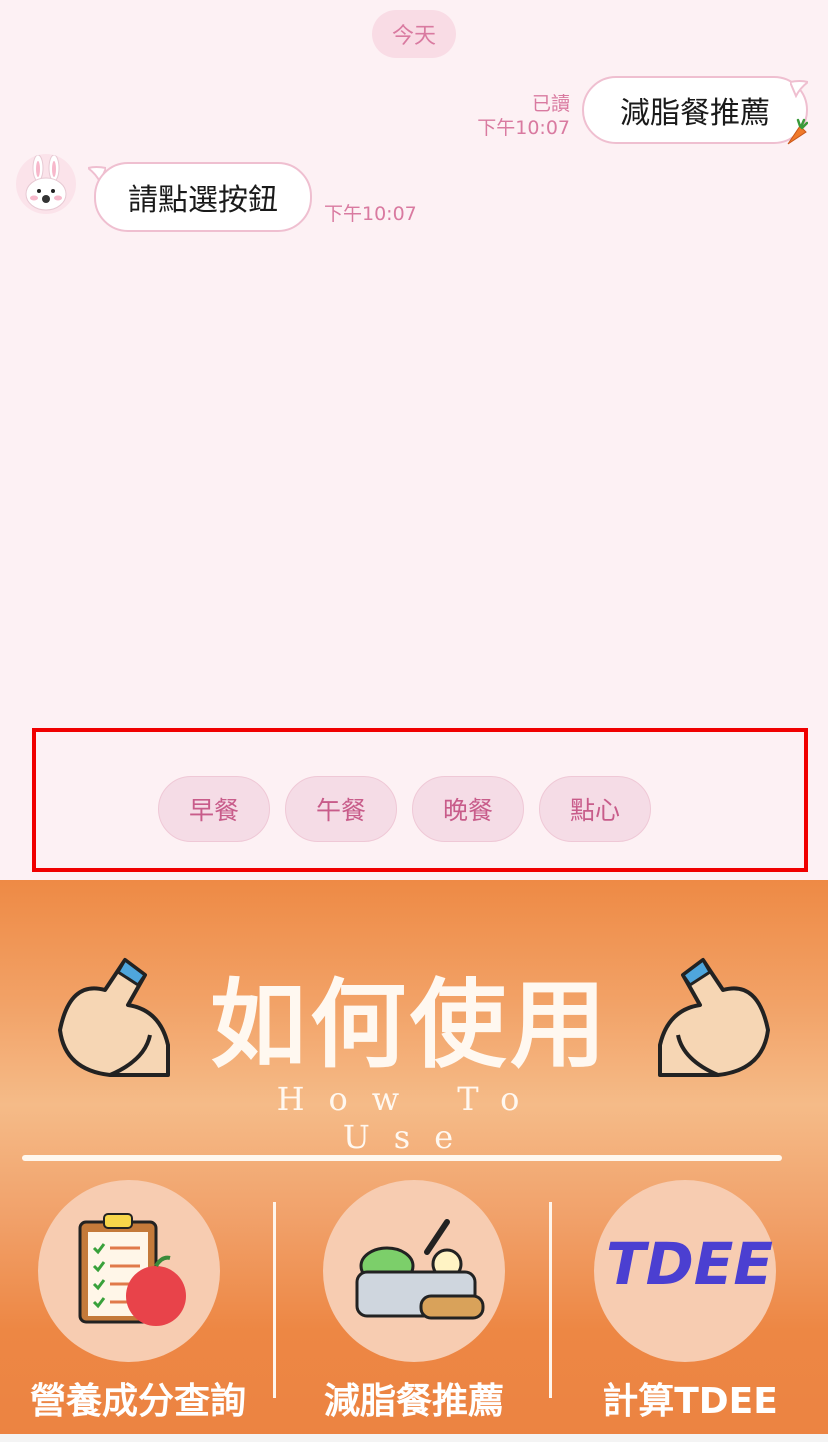  What do you see at coordinates (799, 89) in the screenshot?
I see `bubble-tail-icon` at bounding box center [799, 89].